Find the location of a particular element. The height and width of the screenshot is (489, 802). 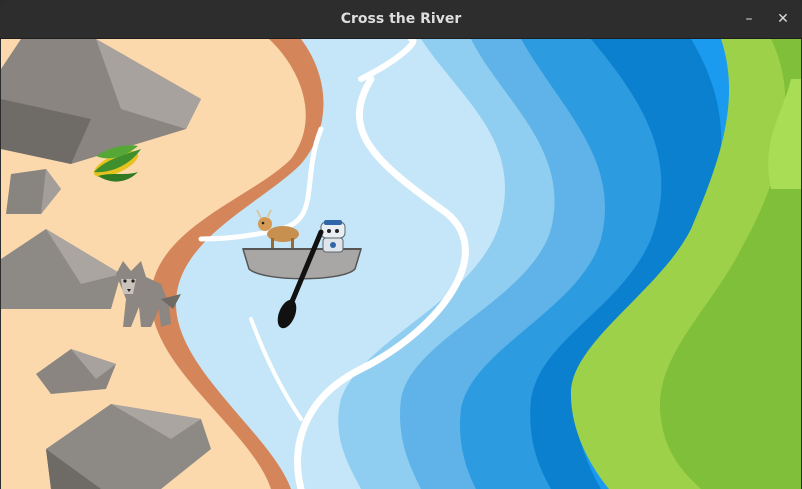

close-icon: ✕ is located at coordinates (783, 19).